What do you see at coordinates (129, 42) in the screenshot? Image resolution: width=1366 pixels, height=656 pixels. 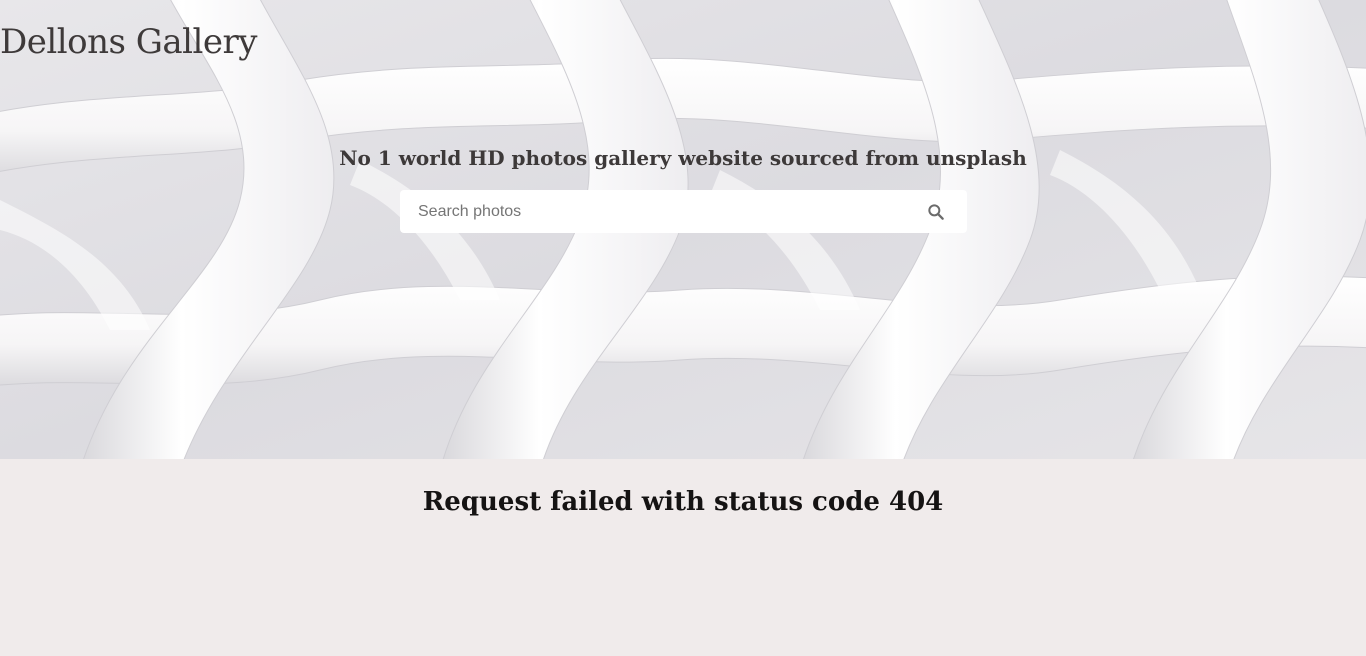 I see `site-title: Dellons Gallery` at bounding box center [129, 42].